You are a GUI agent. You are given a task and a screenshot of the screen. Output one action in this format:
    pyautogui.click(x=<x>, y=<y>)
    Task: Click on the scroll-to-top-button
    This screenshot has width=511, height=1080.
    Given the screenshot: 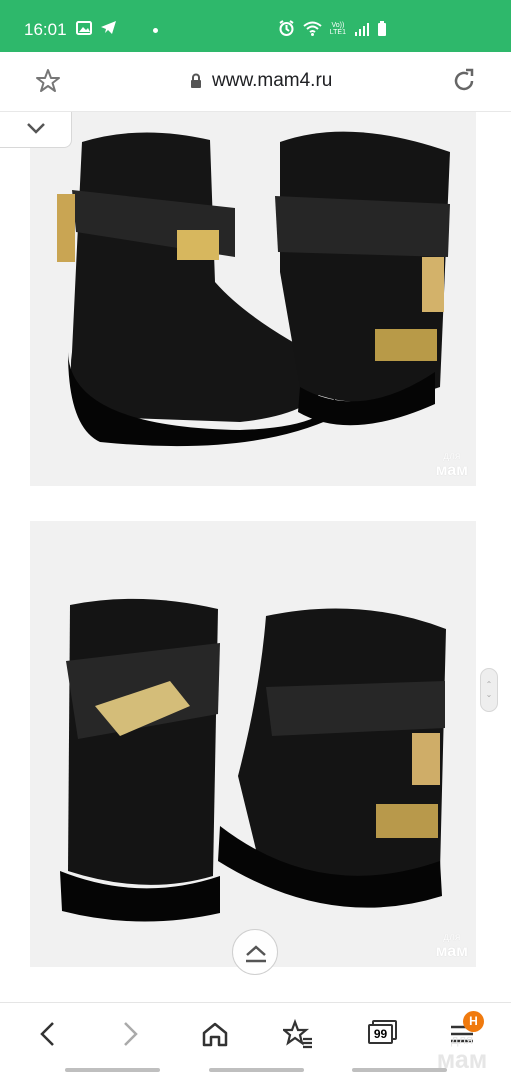 What is the action you would take?
    pyautogui.click(x=255, y=952)
    